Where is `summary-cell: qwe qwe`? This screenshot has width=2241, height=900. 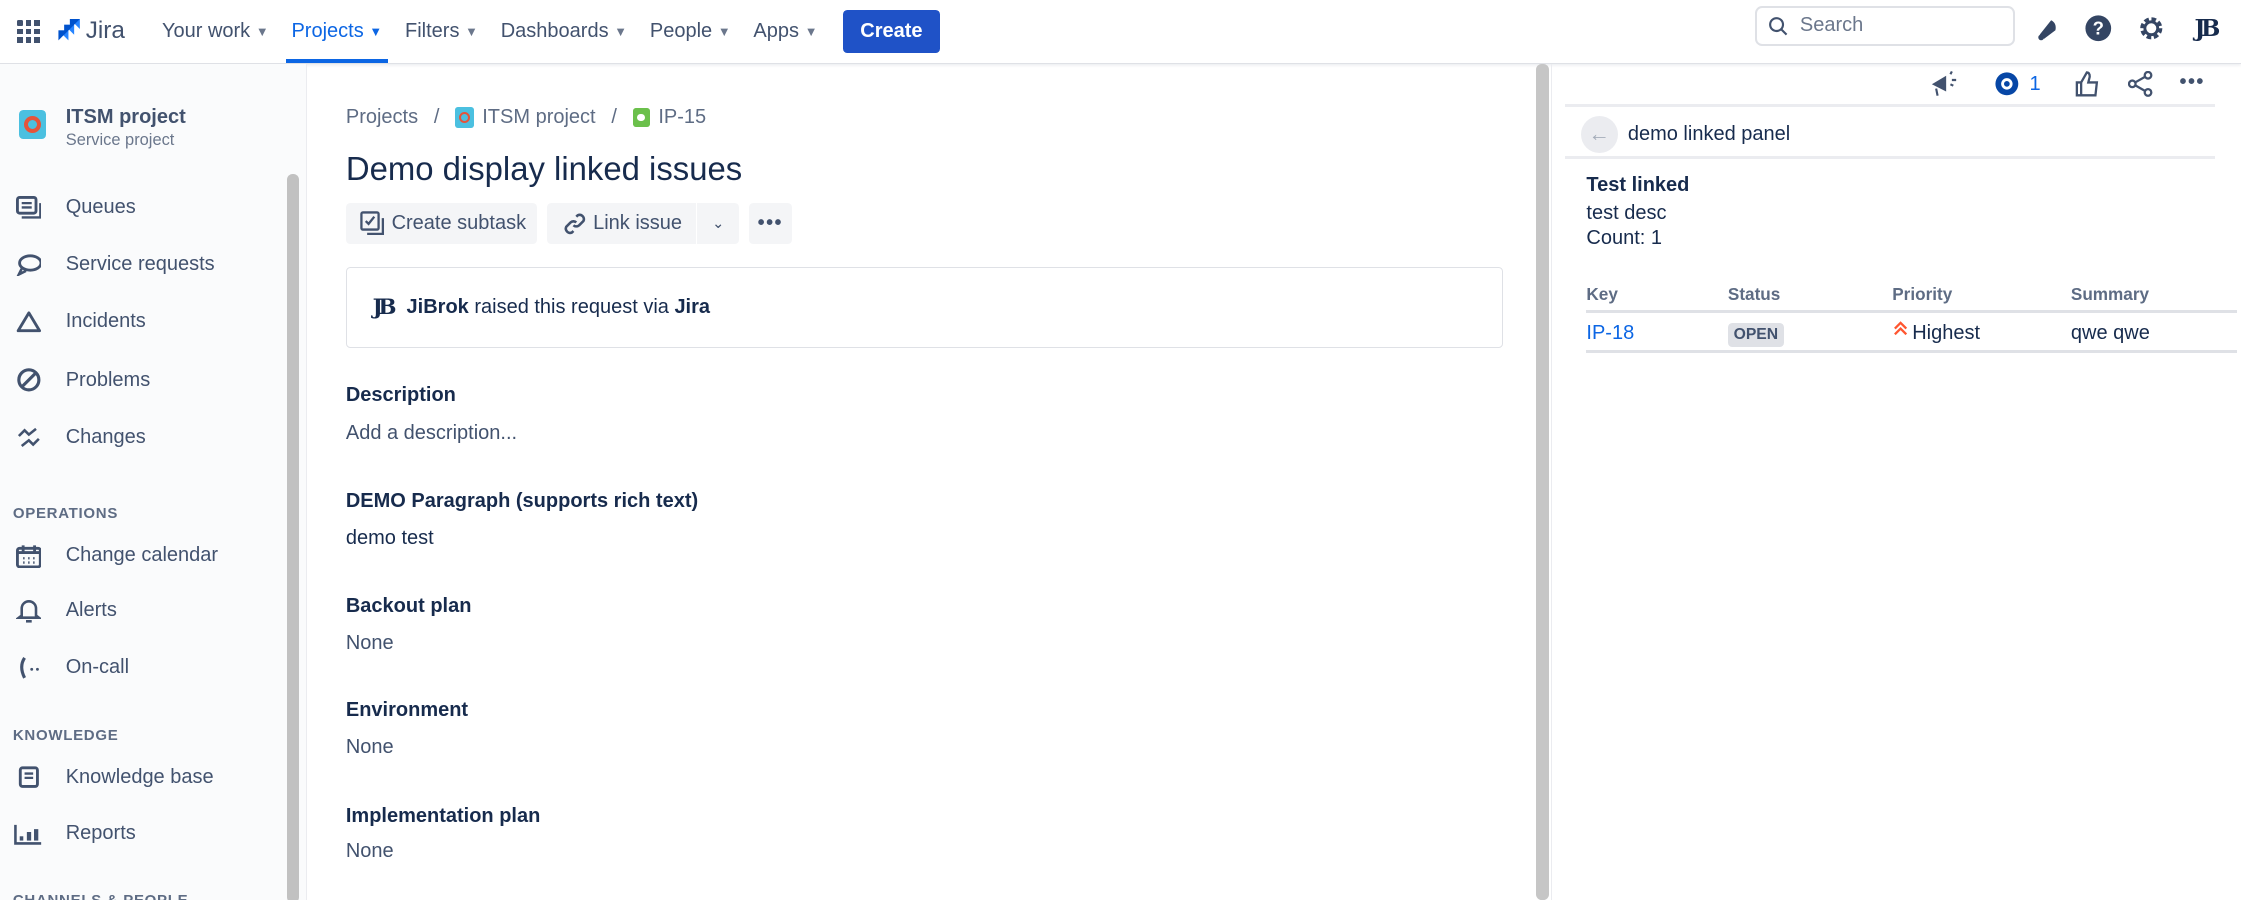
summary-cell: qwe qwe is located at coordinates (2110, 332).